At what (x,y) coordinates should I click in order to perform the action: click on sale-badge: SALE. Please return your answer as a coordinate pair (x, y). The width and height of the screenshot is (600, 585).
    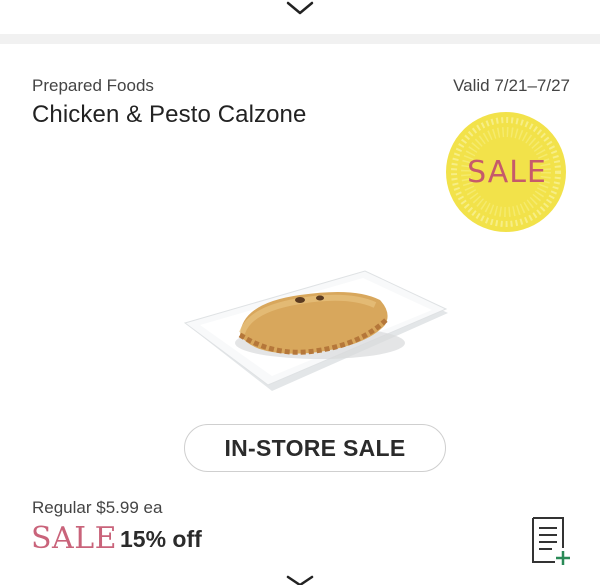
    Looking at the image, I should click on (506, 172).